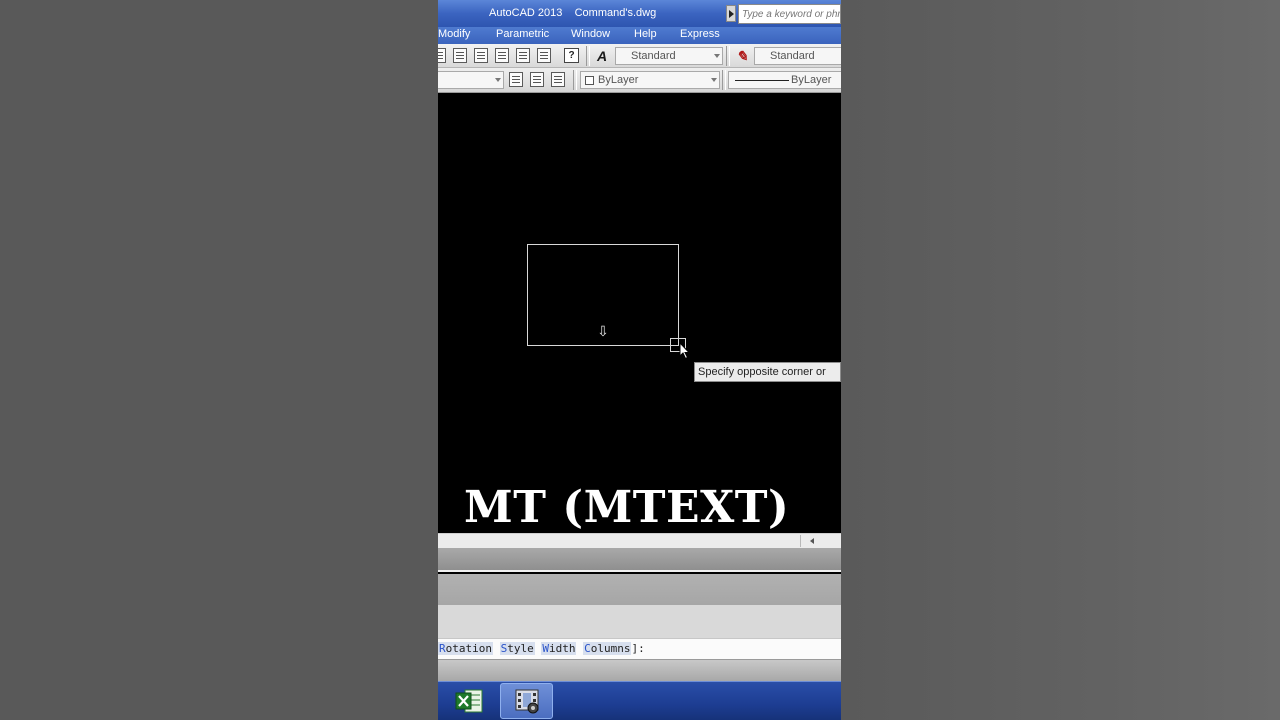 Image resolution: width=1280 pixels, height=720 pixels. I want to click on toolbar-markup-icon, so click(544, 55).